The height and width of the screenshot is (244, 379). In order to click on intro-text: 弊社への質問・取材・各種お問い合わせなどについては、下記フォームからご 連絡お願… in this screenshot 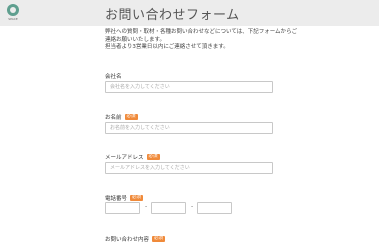, I will do `click(240, 40)`.